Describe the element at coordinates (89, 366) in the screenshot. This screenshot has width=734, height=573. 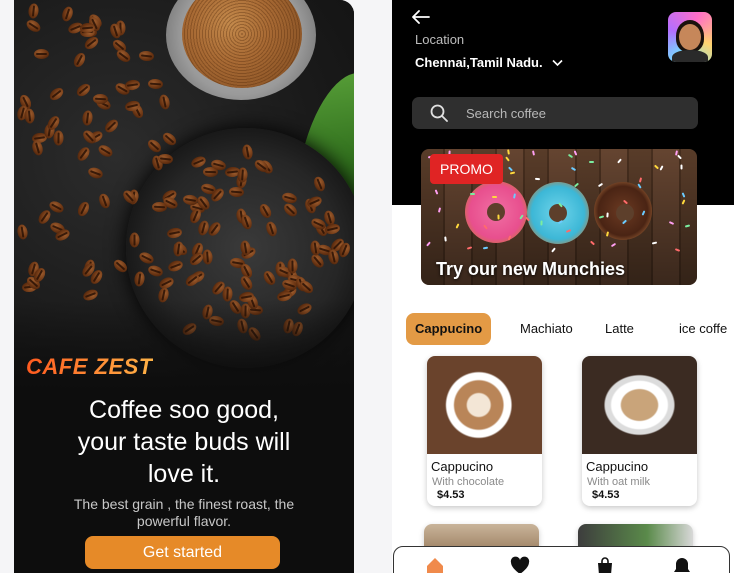
I see `brand-logo: CAFE ZEST` at that location.